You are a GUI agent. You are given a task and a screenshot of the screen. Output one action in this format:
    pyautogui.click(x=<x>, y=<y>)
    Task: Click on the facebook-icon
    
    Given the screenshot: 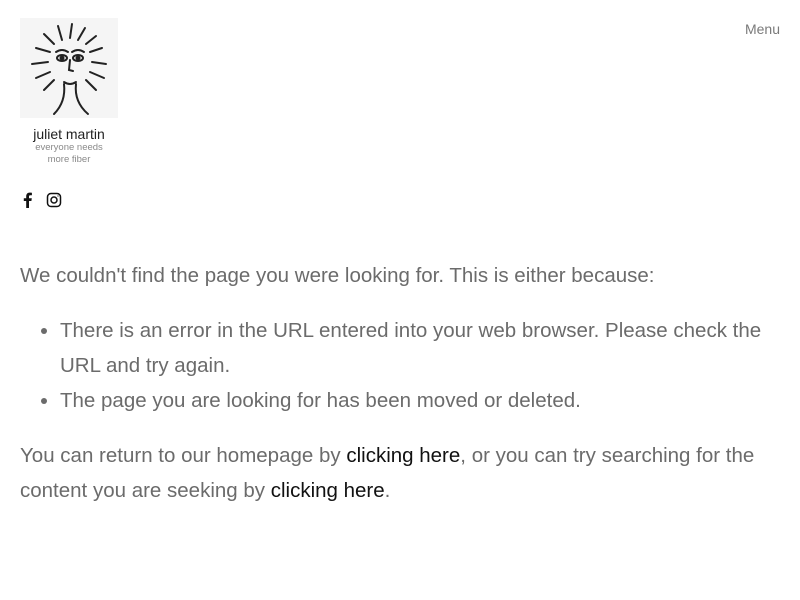 What is the action you would take?
    pyautogui.click(x=28, y=200)
    